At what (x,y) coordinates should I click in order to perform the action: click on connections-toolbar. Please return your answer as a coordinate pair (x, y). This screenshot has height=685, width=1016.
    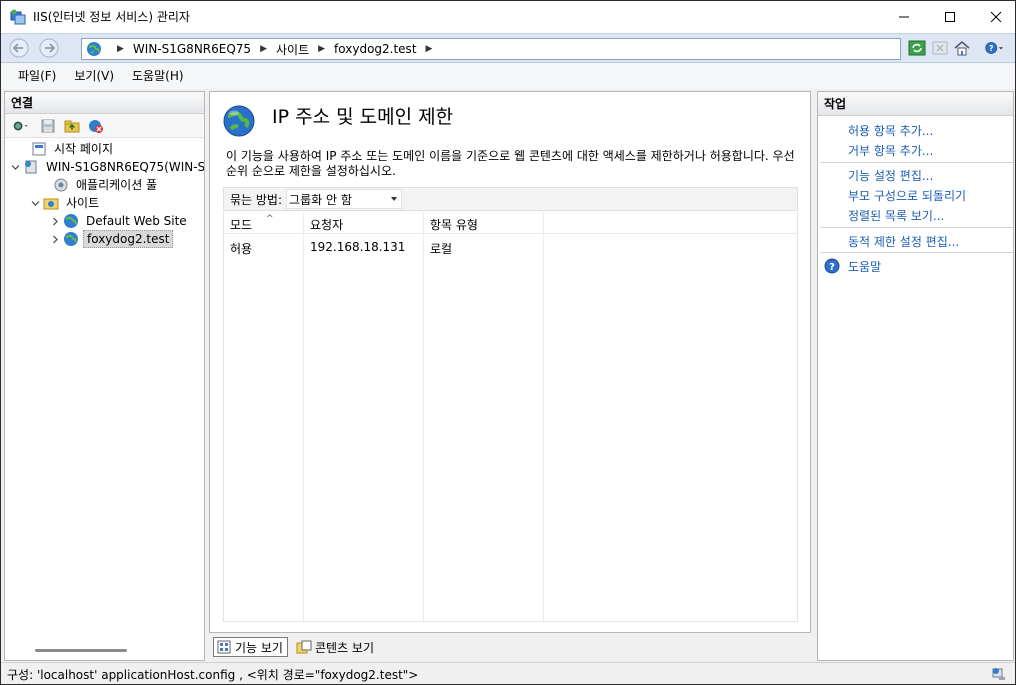
    Looking at the image, I should click on (104, 126).